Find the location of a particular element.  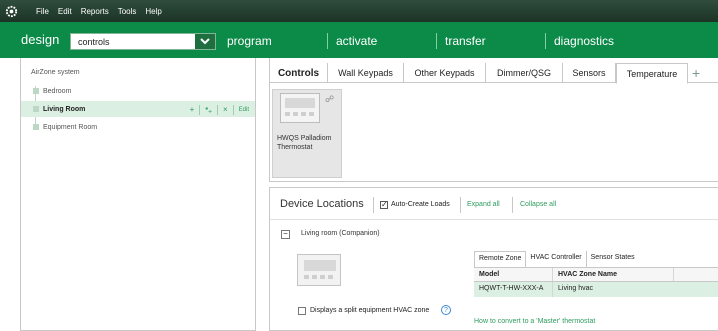

tree-item-equipment-room: Equipment Room is located at coordinates (138, 127).